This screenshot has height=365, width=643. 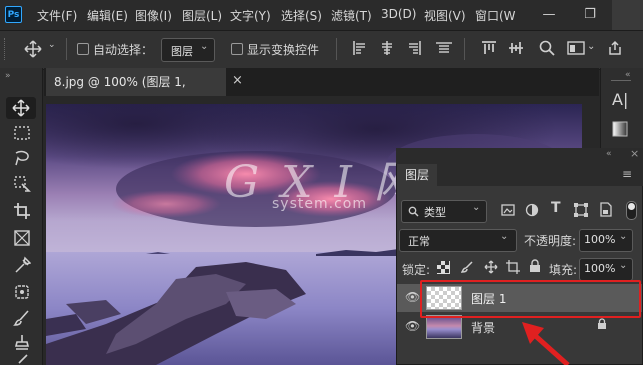 I want to click on move-tool-icon, so click(x=21, y=108).